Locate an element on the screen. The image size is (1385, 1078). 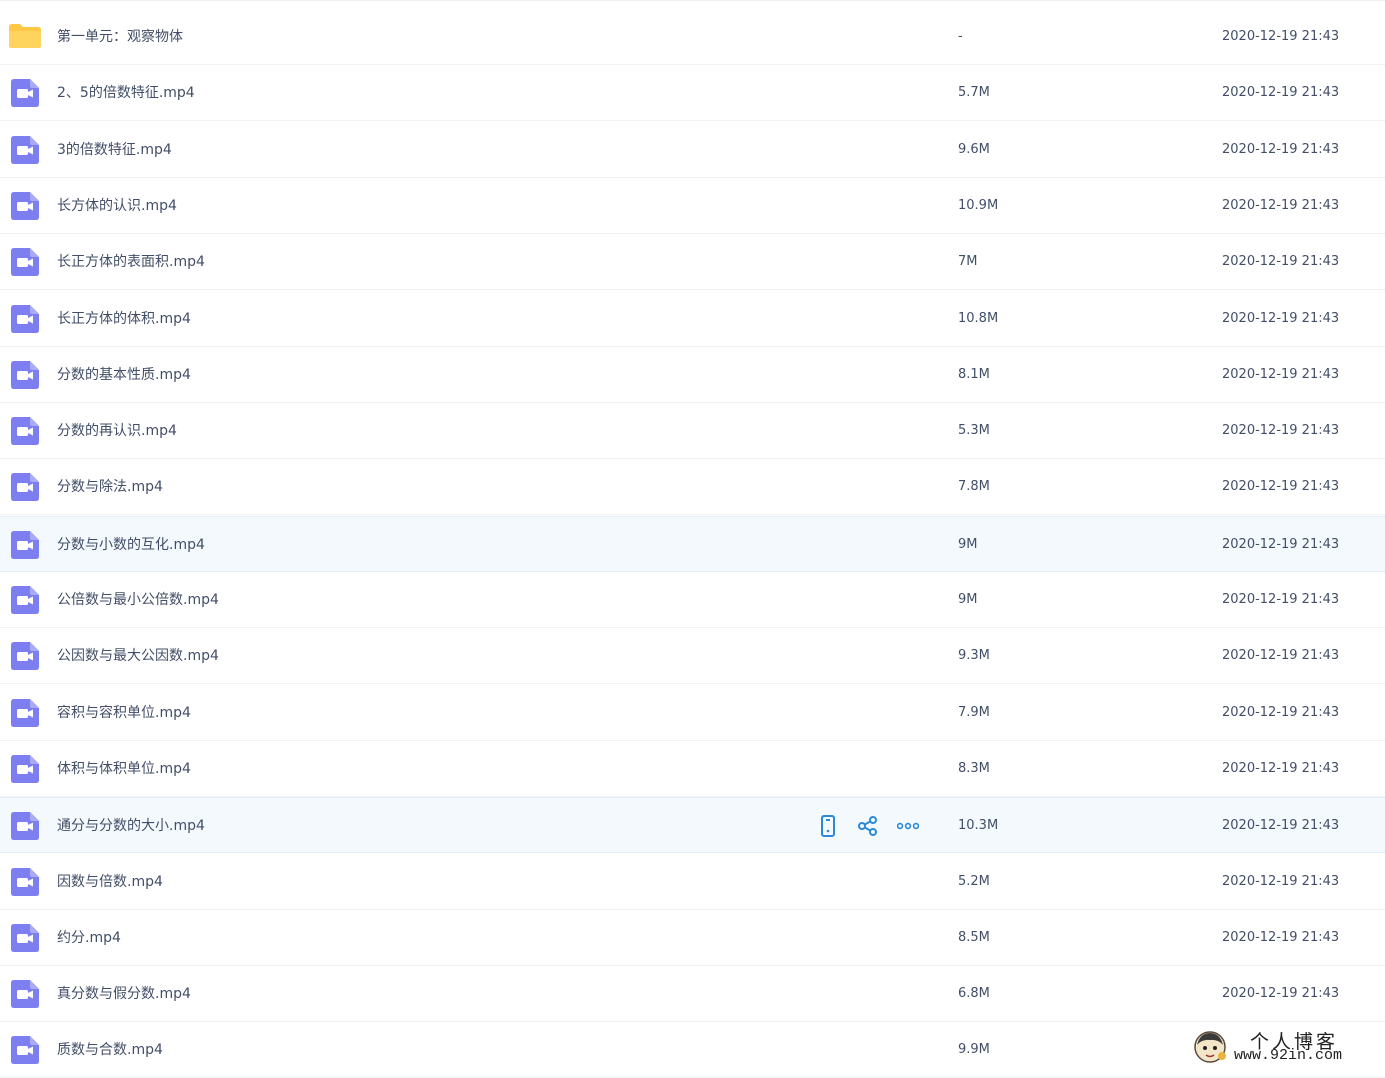
file-name: 2、5的倍数特征.mp4 is located at coordinates (126, 93).